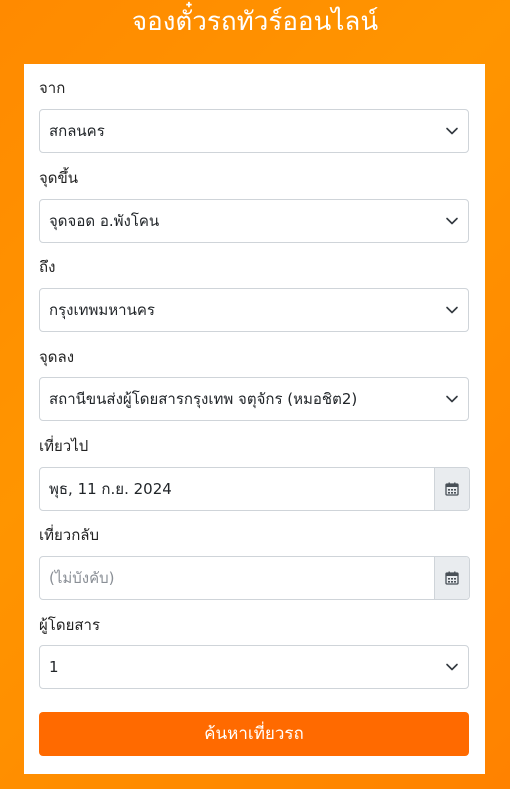  What do you see at coordinates (102, 310) in the screenshot?
I see `to-value: กรุงเทพมหานคร` at bounding box center [102, 310].